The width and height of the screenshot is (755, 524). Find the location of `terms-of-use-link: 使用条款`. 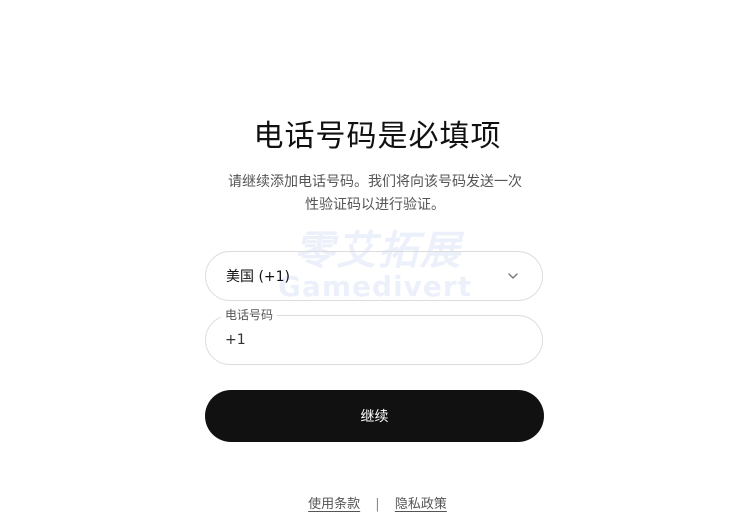

terms-of-use-link: 使用条款 is located at coordinates (334, 504).